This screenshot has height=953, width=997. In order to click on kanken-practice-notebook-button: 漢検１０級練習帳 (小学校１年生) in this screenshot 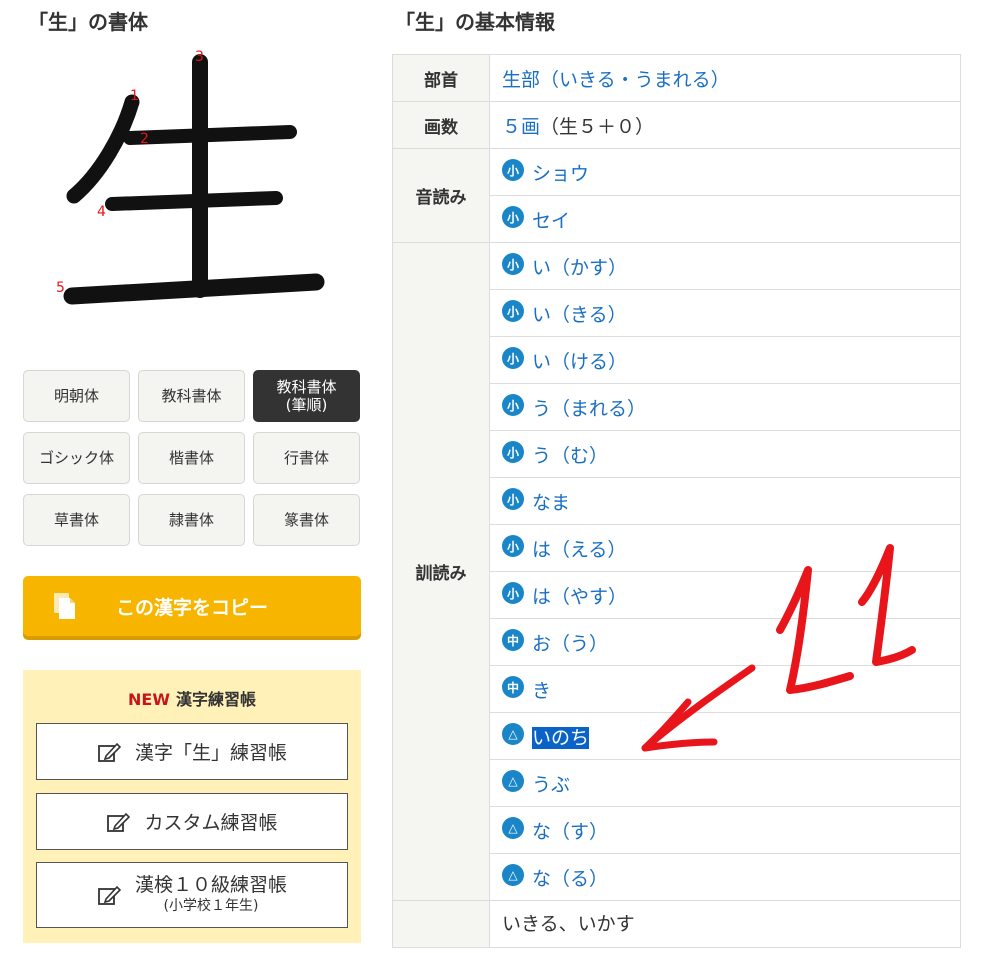, I will do `click(192, 895)`.